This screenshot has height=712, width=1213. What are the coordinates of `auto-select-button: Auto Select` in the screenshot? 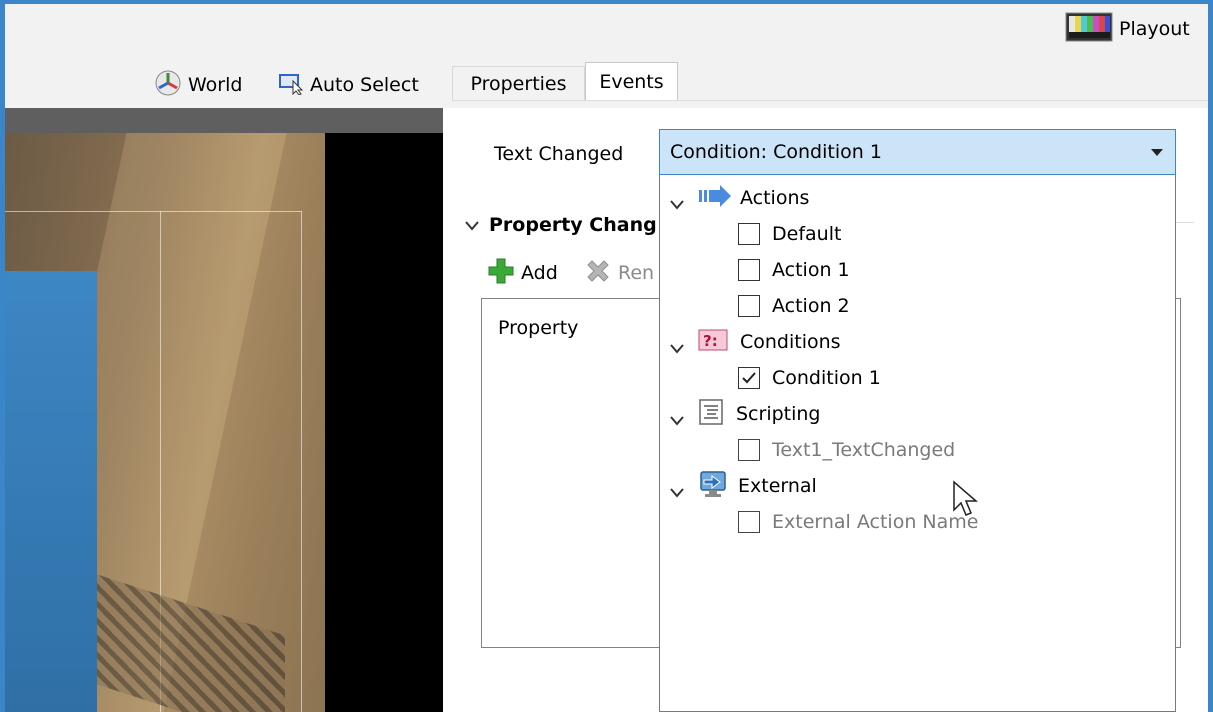 It's located at (348, 85).